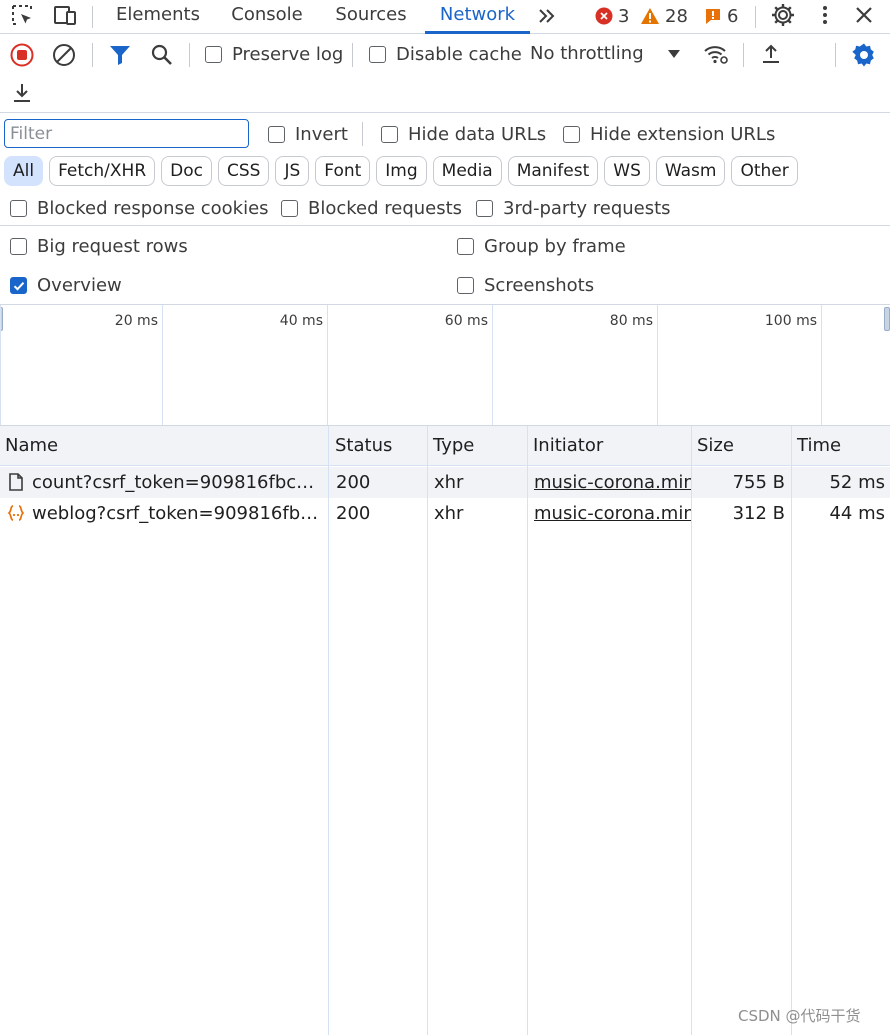  I want to click on checkbox-checked, so click(18, 285).